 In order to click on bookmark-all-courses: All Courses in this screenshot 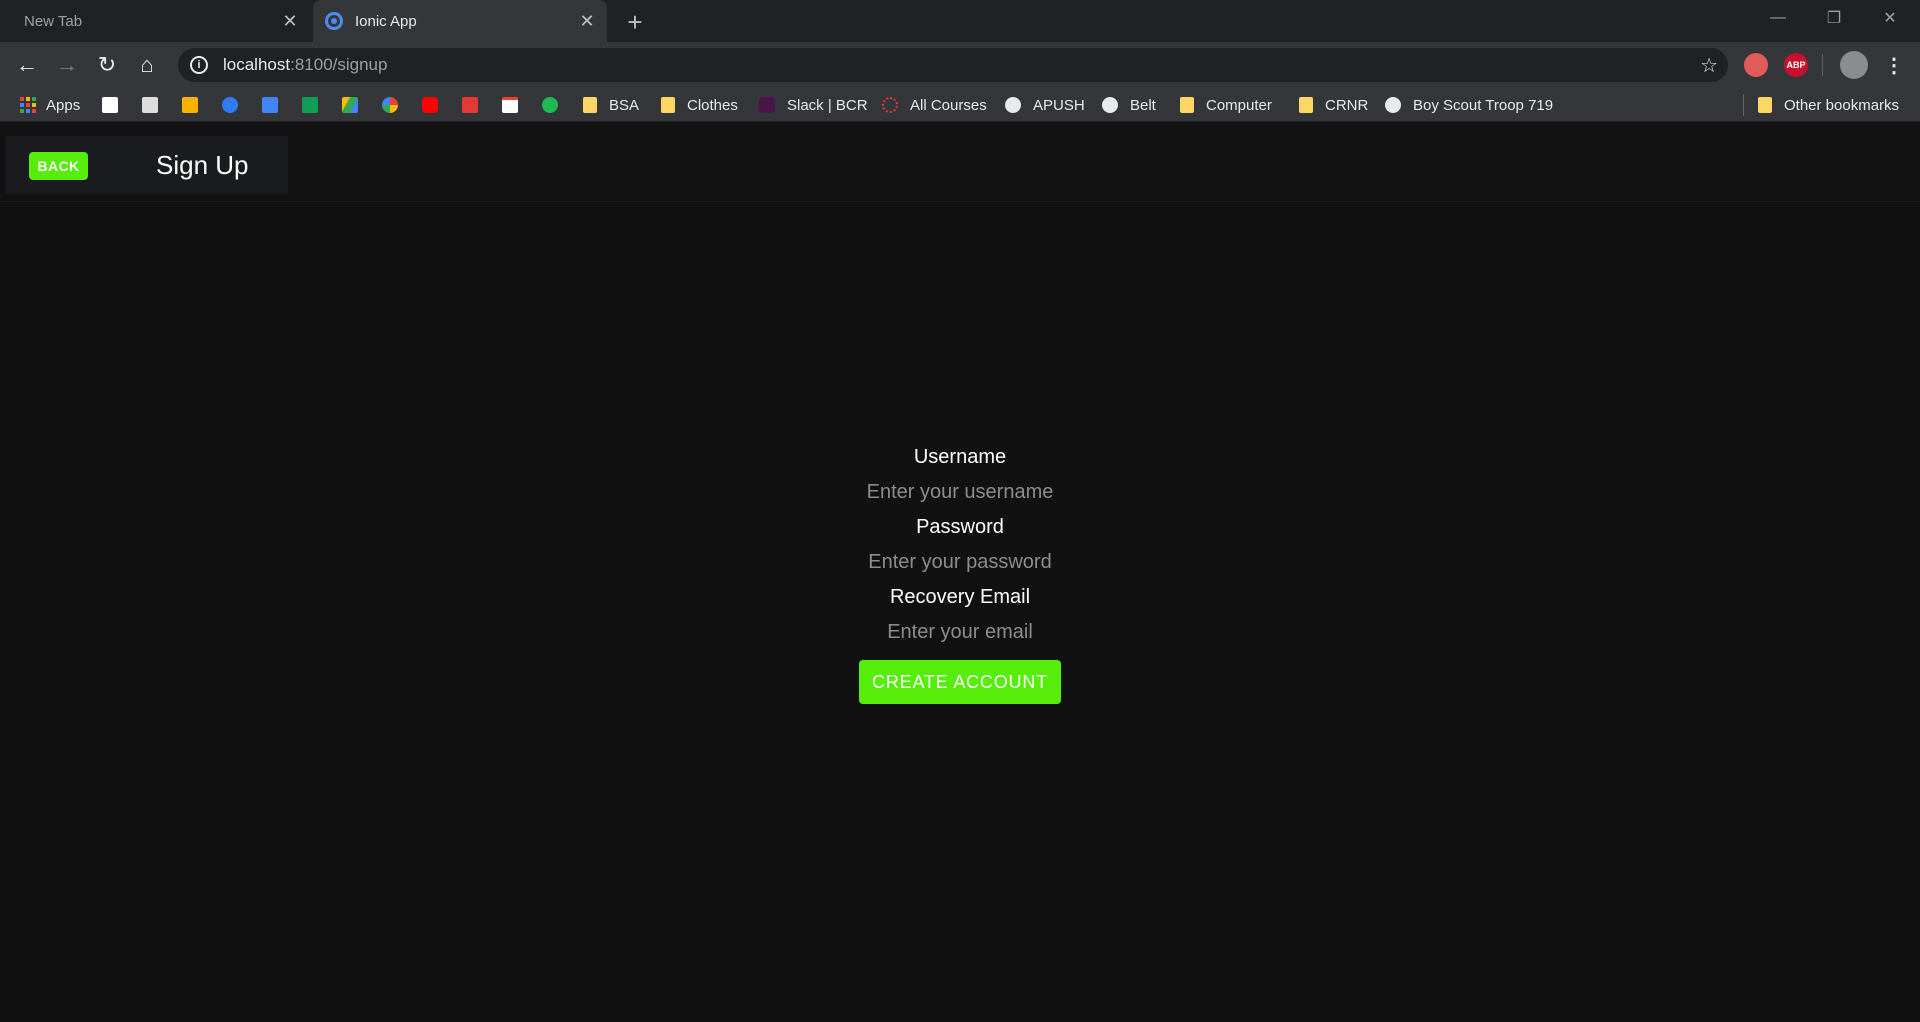, I will do `click(934, 105)`.